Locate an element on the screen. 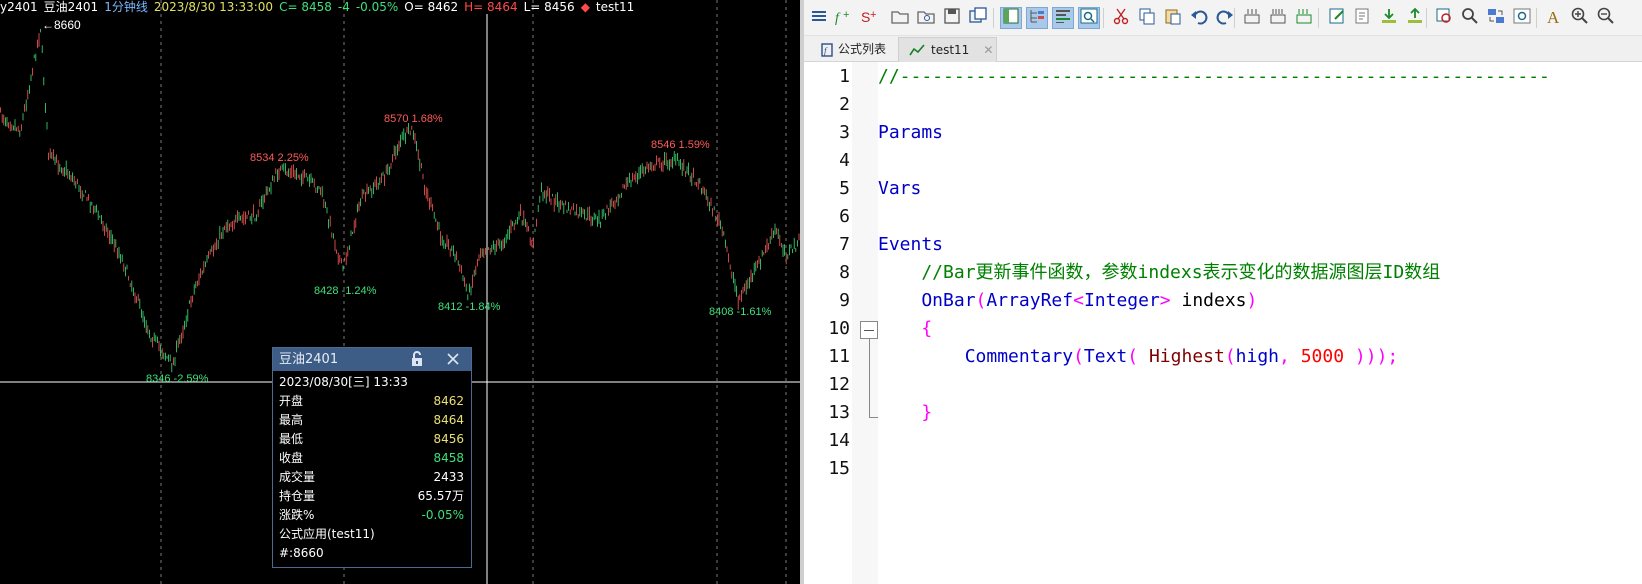  find-panel-icon is located at coordinates (1089, 18).